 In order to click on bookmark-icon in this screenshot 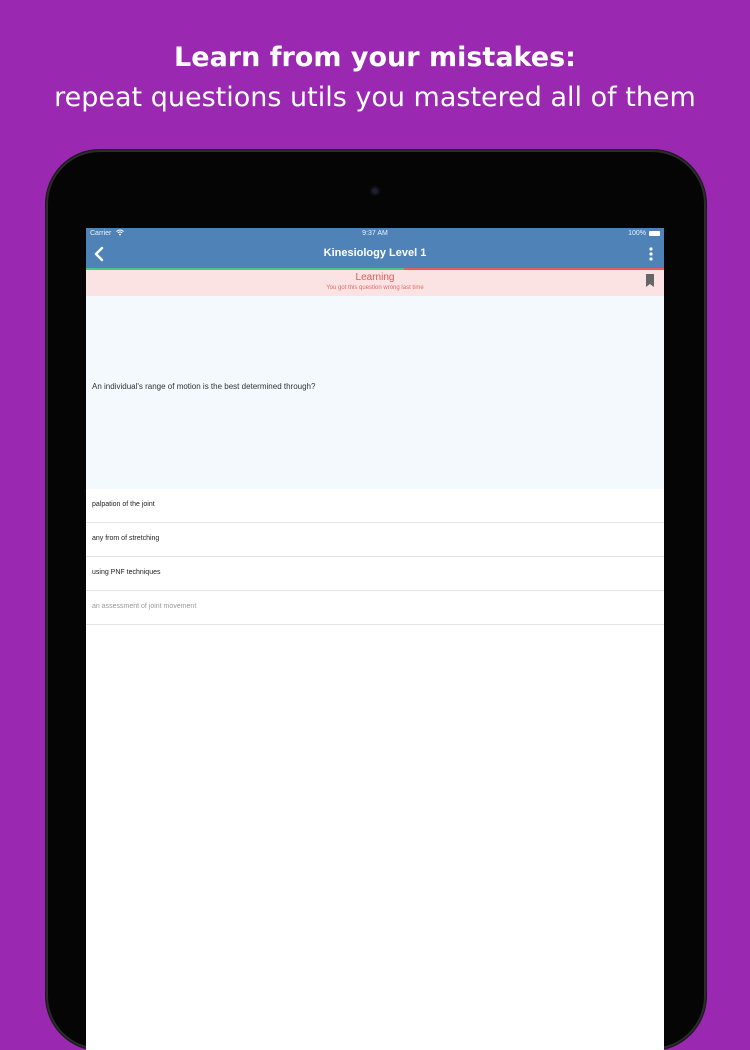, I will do `click(650, 280)`.